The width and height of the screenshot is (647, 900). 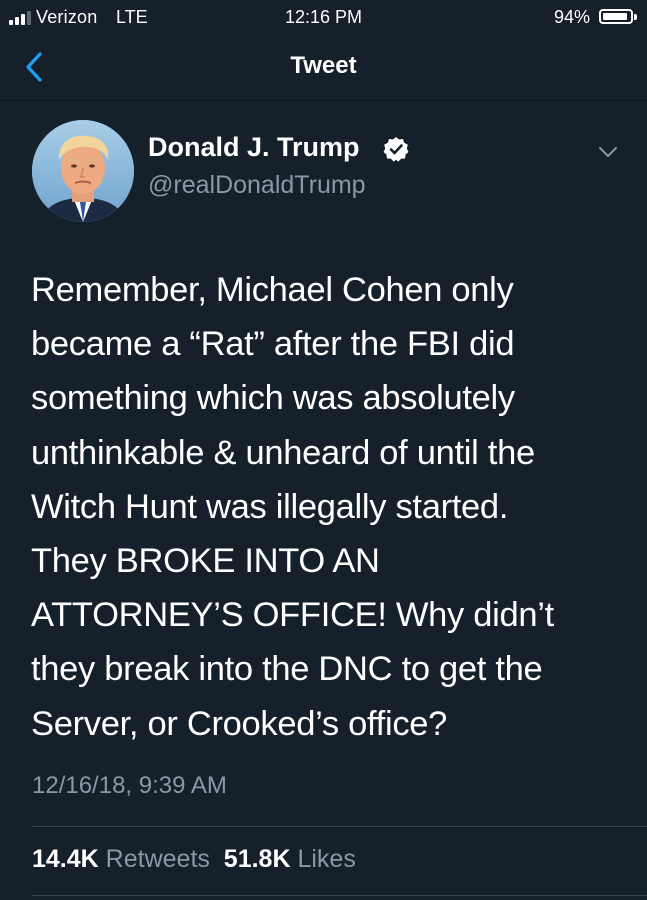 I want to click on avatar, so click(x=83, y=171).